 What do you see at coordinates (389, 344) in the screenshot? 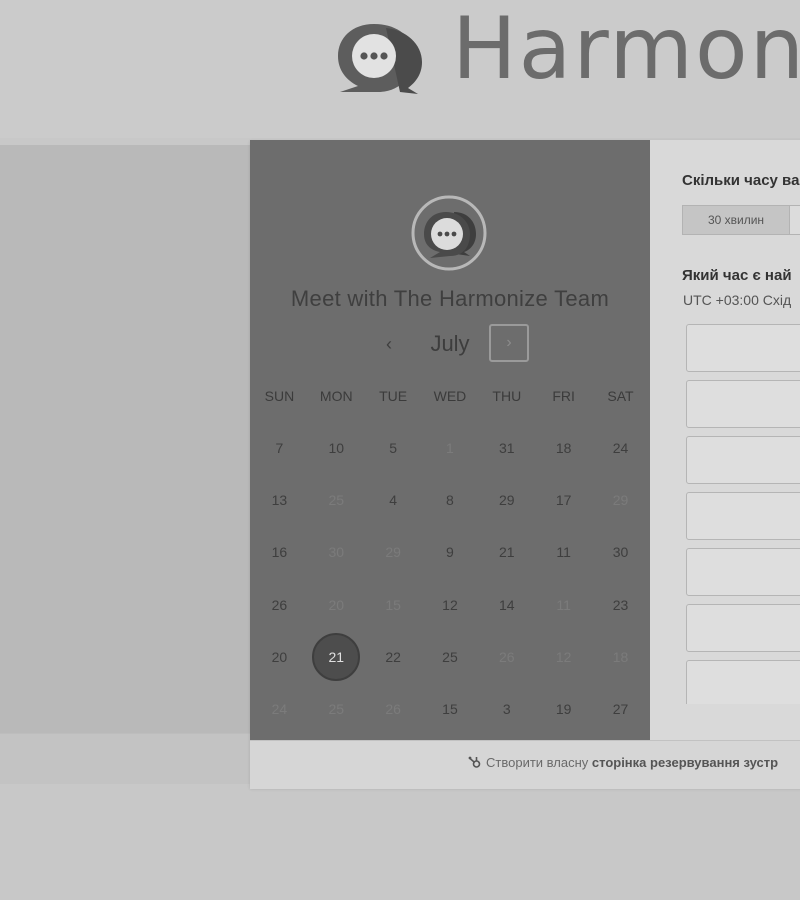
I see `prev-month-button: ‹` at bounding box center [389, 344].